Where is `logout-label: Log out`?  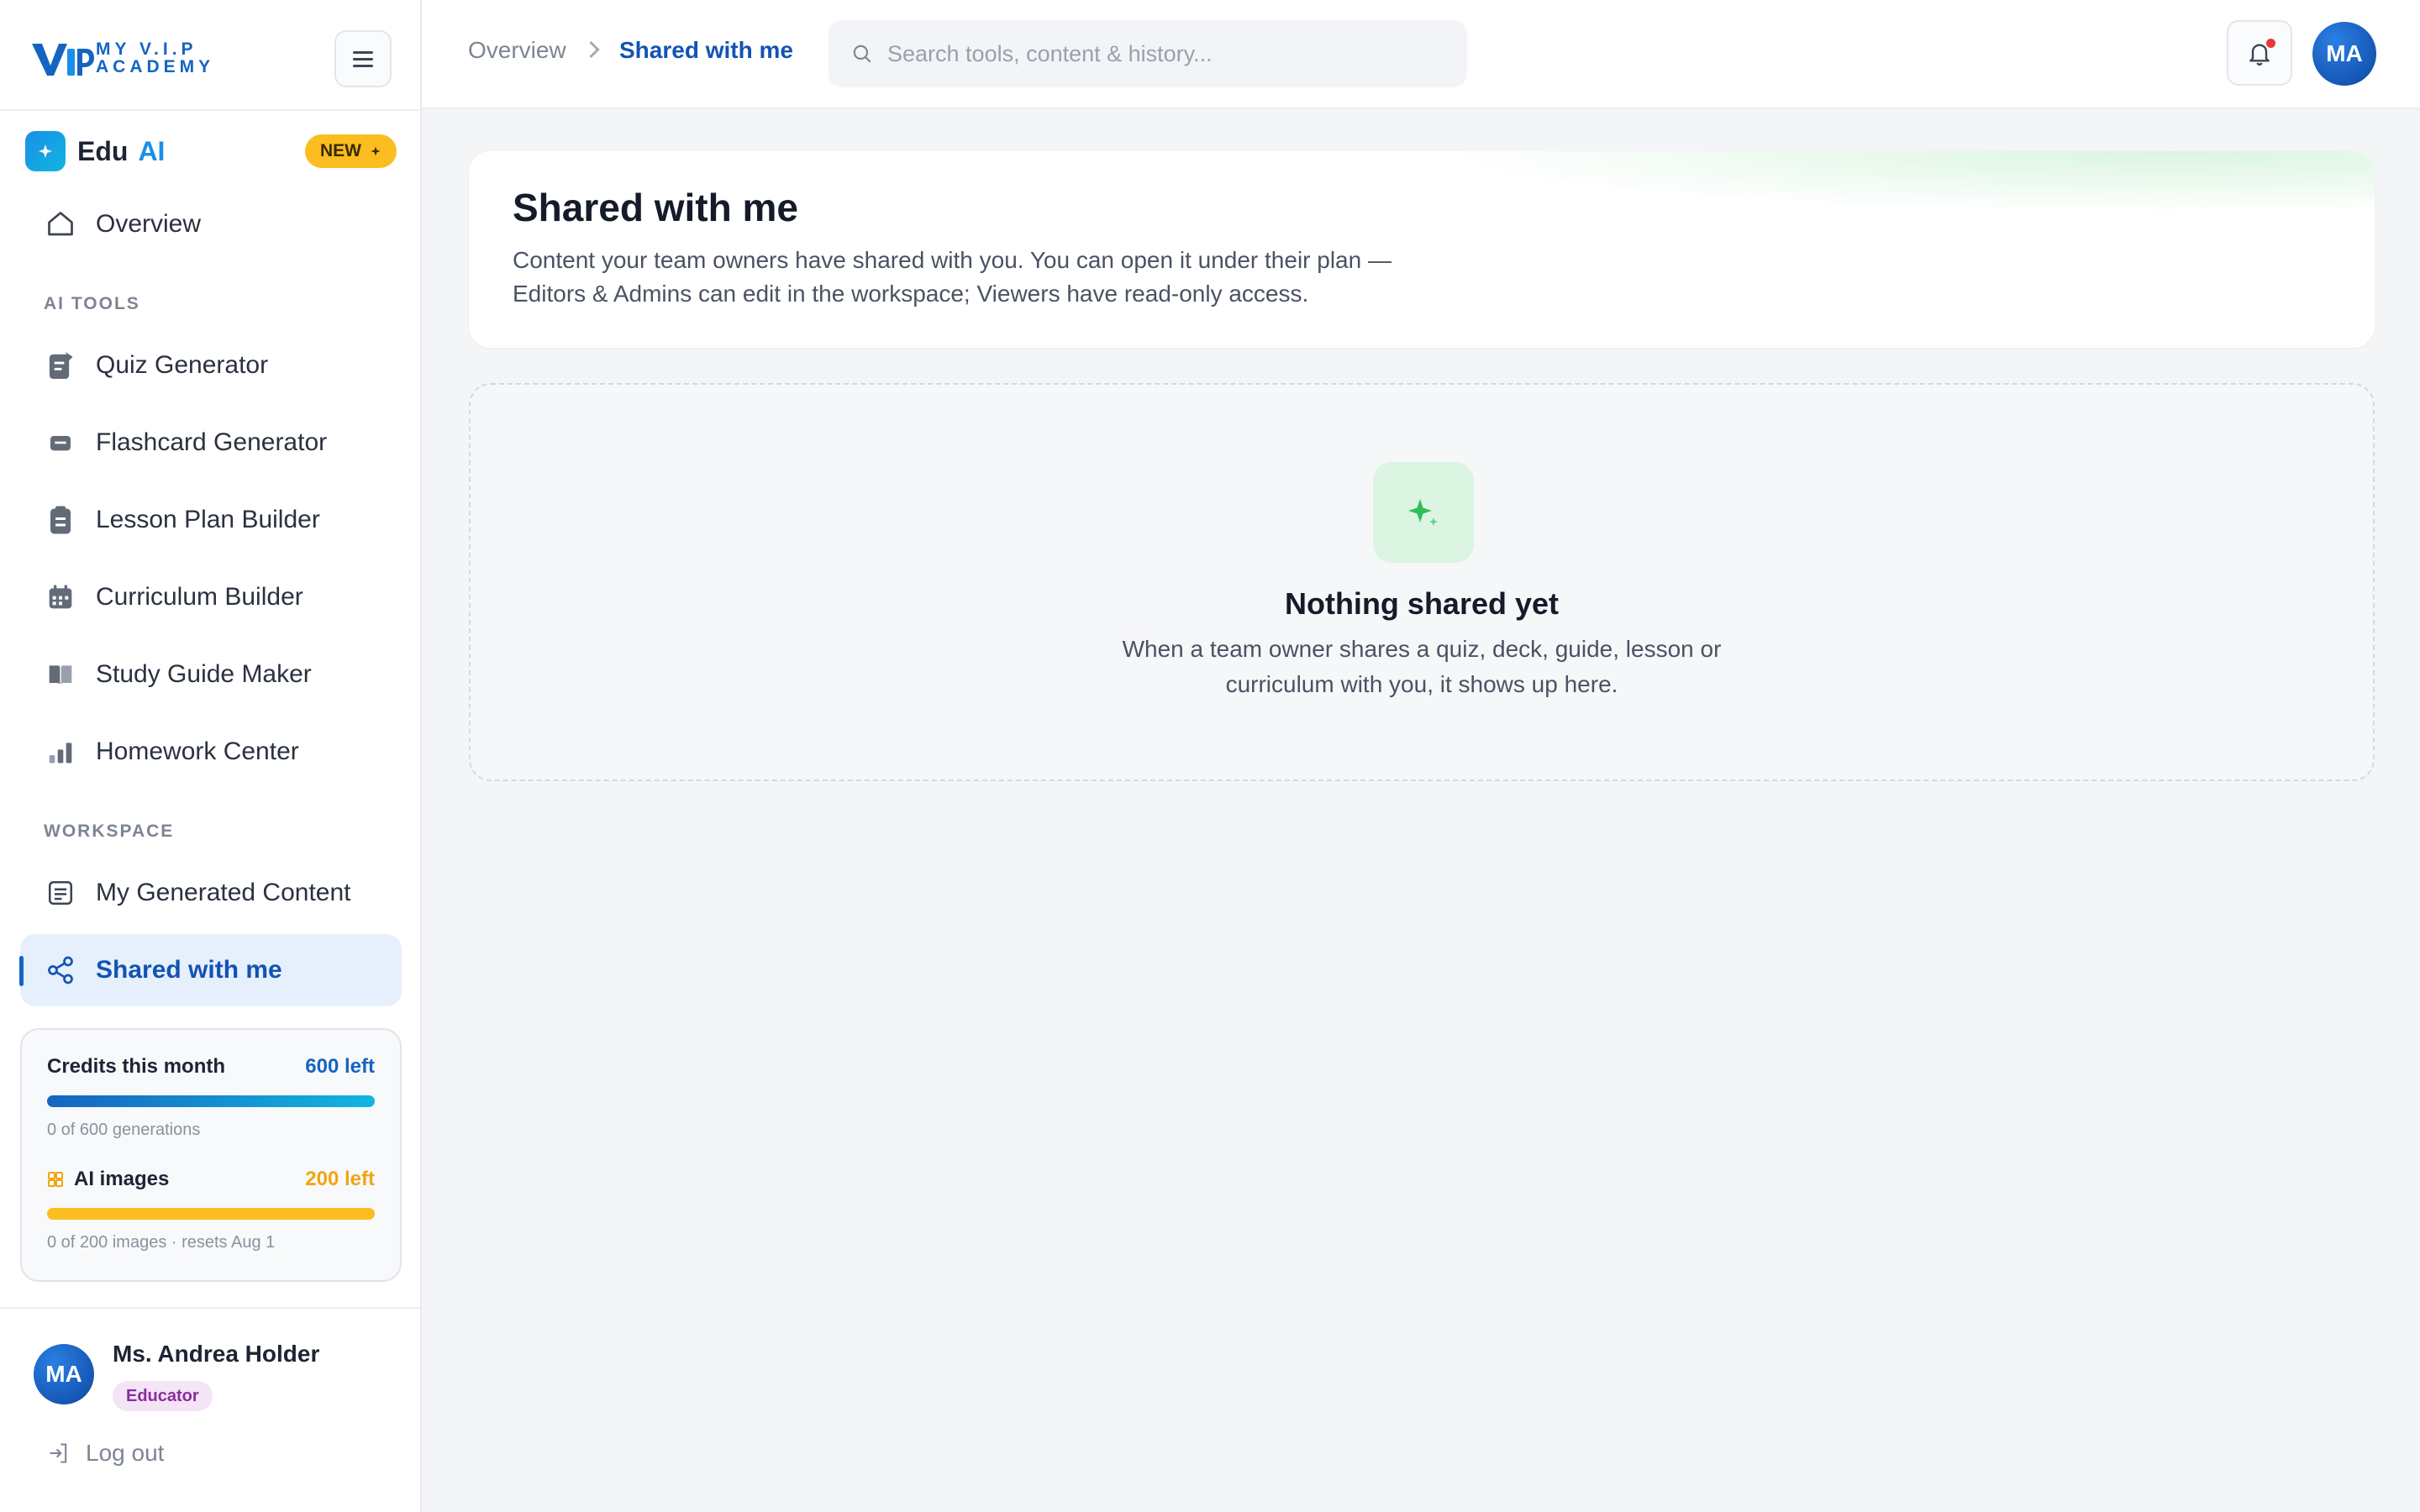 logout-label: Log out is located at coordinates (125, 1453).